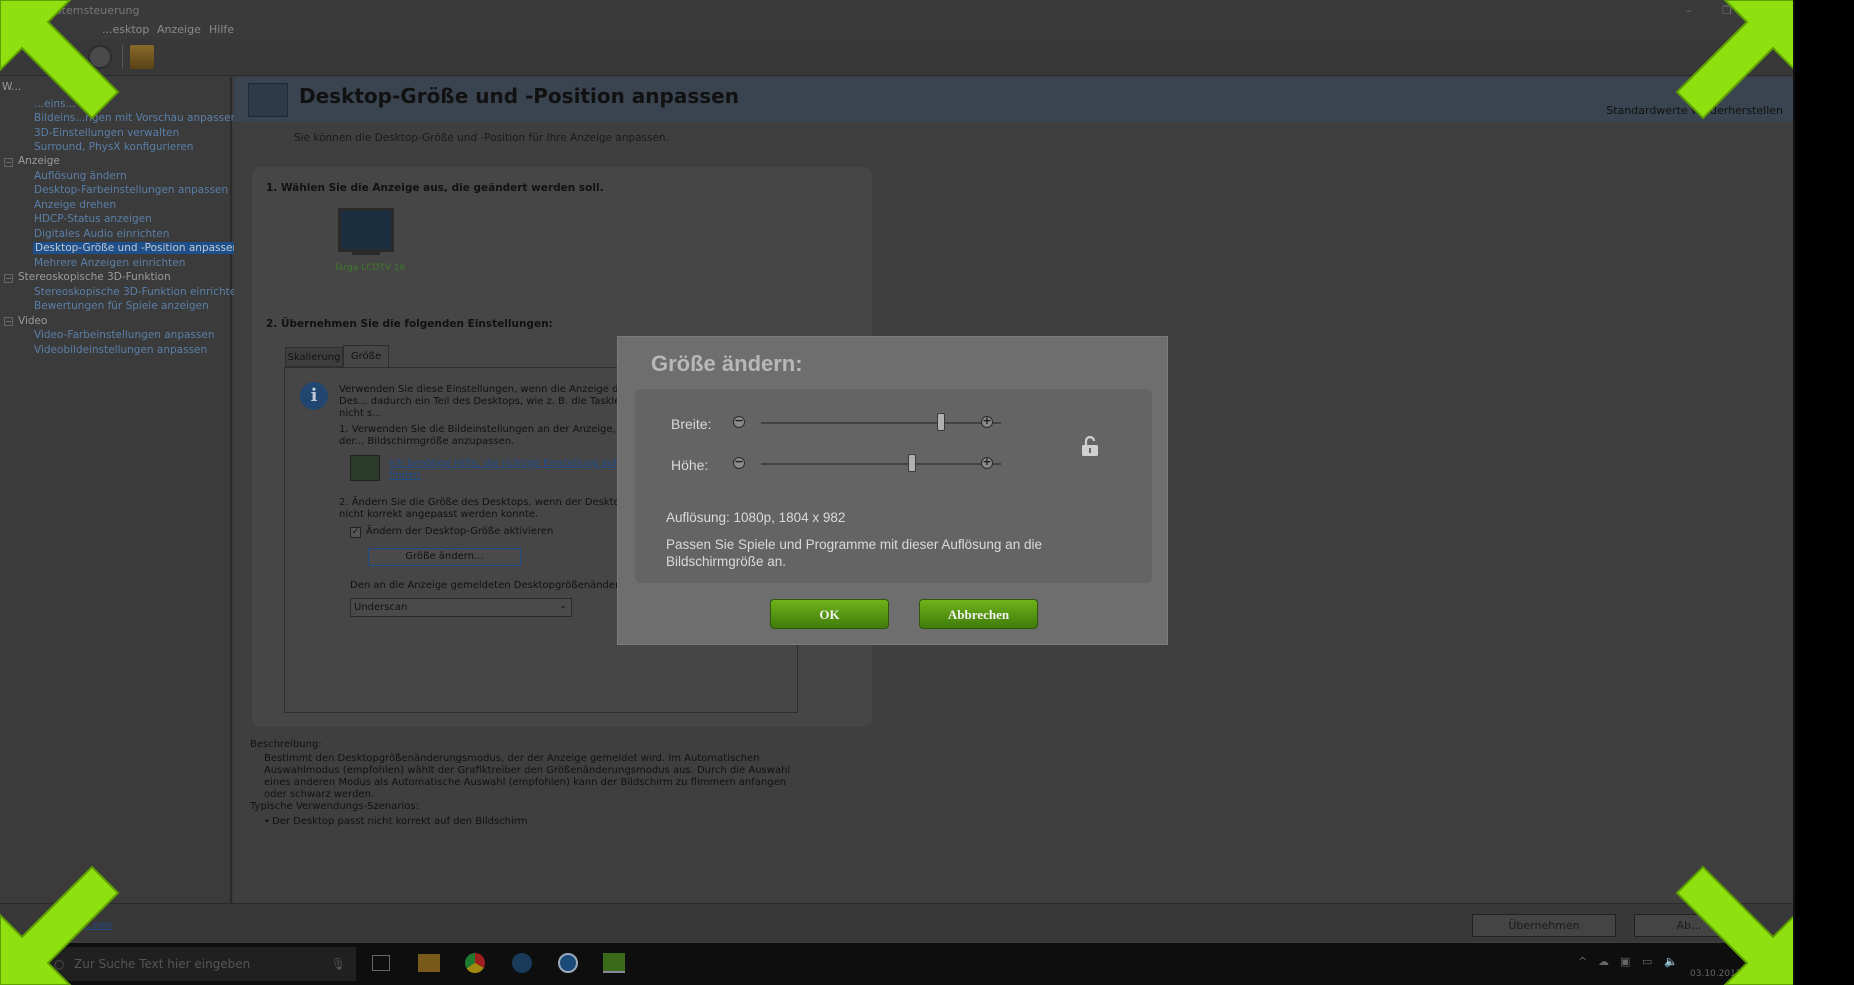 The image size is (1854, 985). What do you see at coordinates (60, 925) in the screenshot?
I see `bottom-left-arrow-icon` at bounding box center [60, 925].